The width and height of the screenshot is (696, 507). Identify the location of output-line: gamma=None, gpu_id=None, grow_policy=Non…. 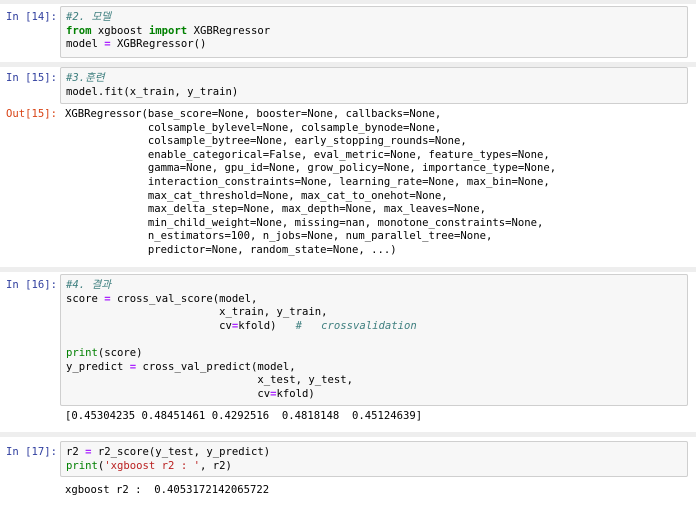
(311, 168).